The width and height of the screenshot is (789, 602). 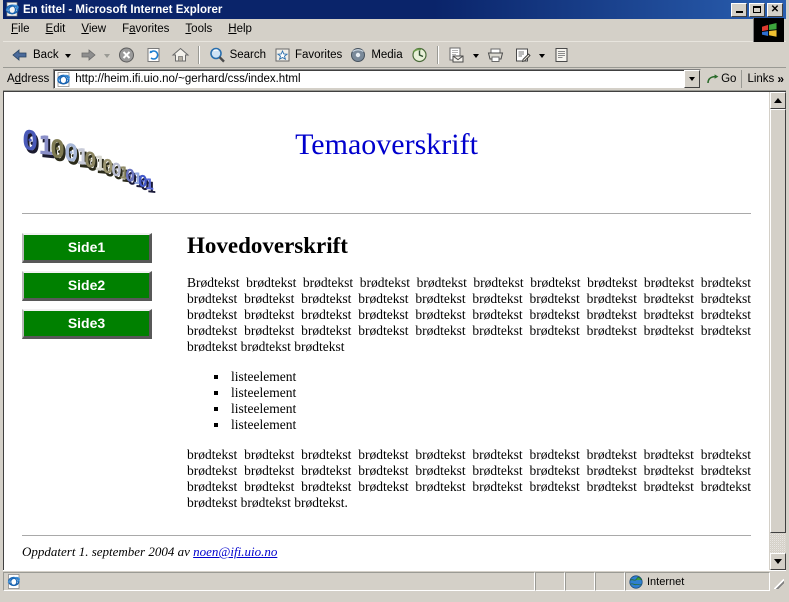 I want to click on menu-item-help: Help, so click(x=240, y=29).